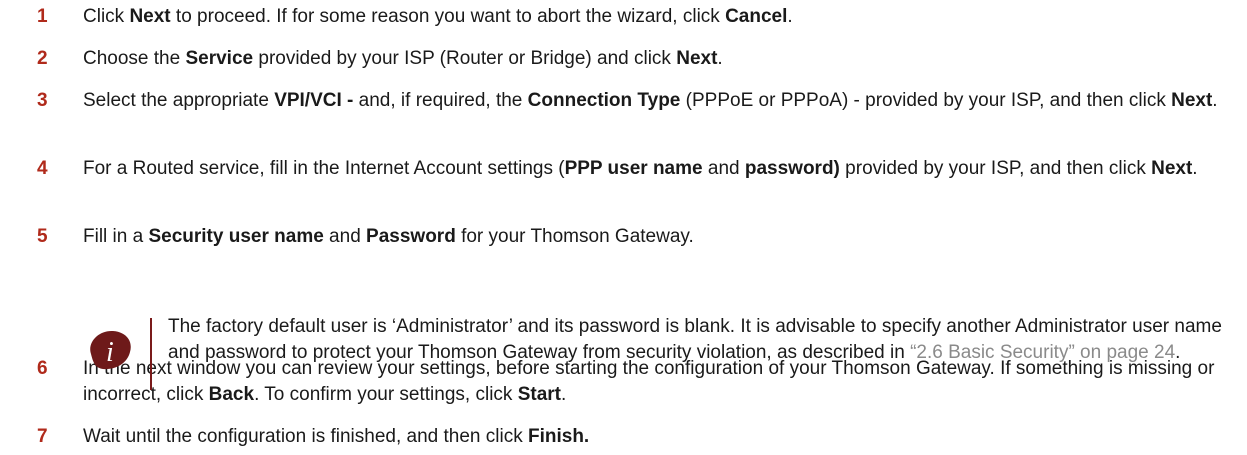  Describe the element at coordinates (42, 100) in the screenshot. I see `step-number: 3` at that location.